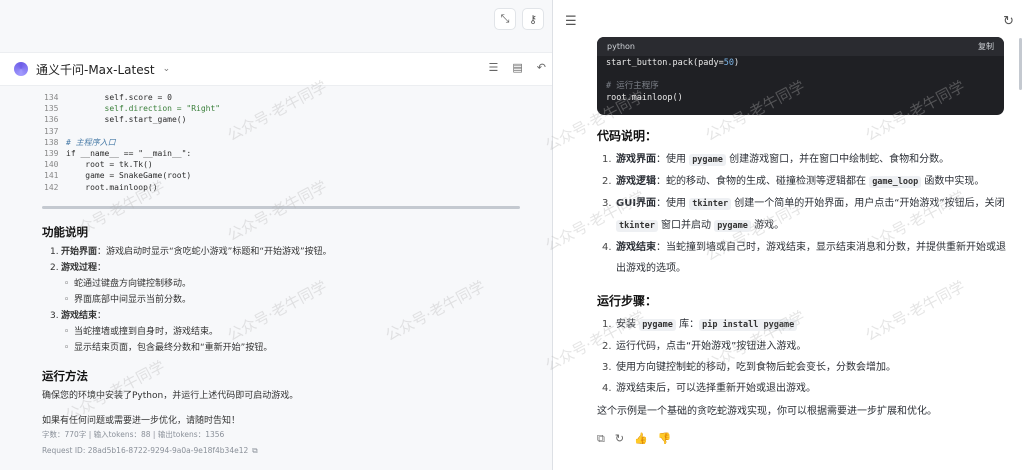 The image size is (1024, 470). Describe the element at coordinates (704, 346) in the screenshot. I see `list-item: 2. 运行代码，点击“开始游戏”按钮进入游戏。` at that location.